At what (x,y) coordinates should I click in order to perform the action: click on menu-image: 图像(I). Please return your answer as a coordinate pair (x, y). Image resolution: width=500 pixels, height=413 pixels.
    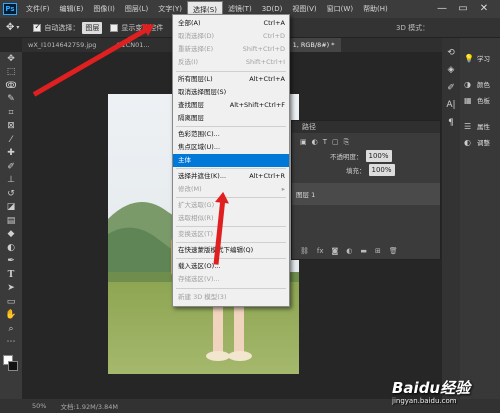
    Looking at the image, I should click on (104, 9).